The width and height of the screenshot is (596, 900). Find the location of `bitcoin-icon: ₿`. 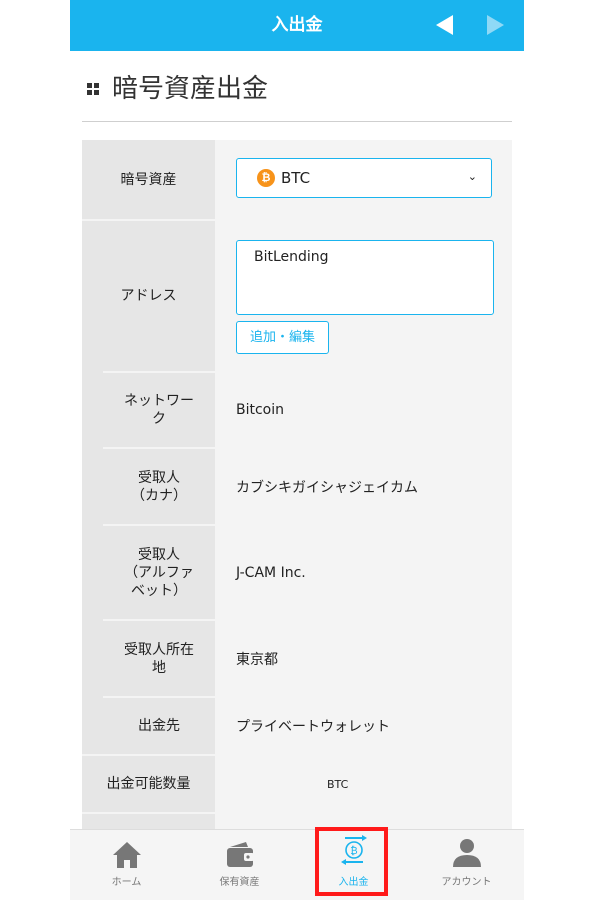

bitcoin-icon: ₿ is located at coordinates (266, 178).